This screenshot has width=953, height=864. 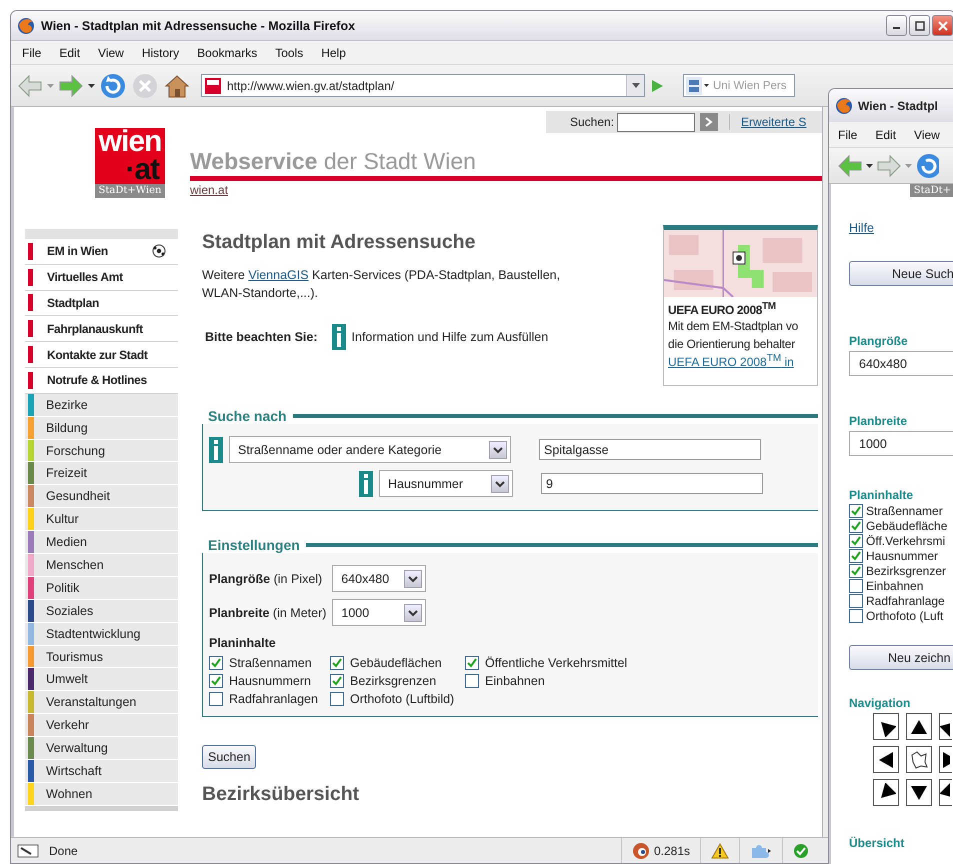 I want to click on help-link: Hilfe, so click(x=861, y=228).